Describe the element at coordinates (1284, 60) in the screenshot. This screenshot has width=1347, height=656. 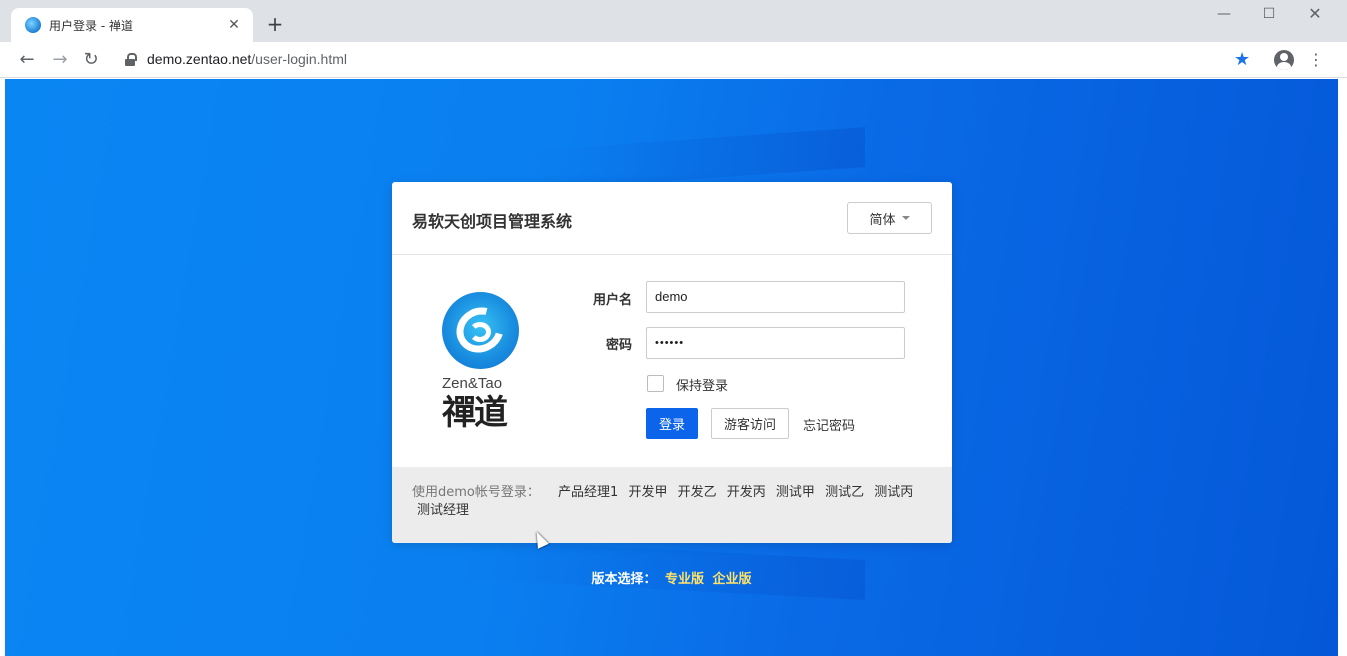
I see `account-icon` at that location.